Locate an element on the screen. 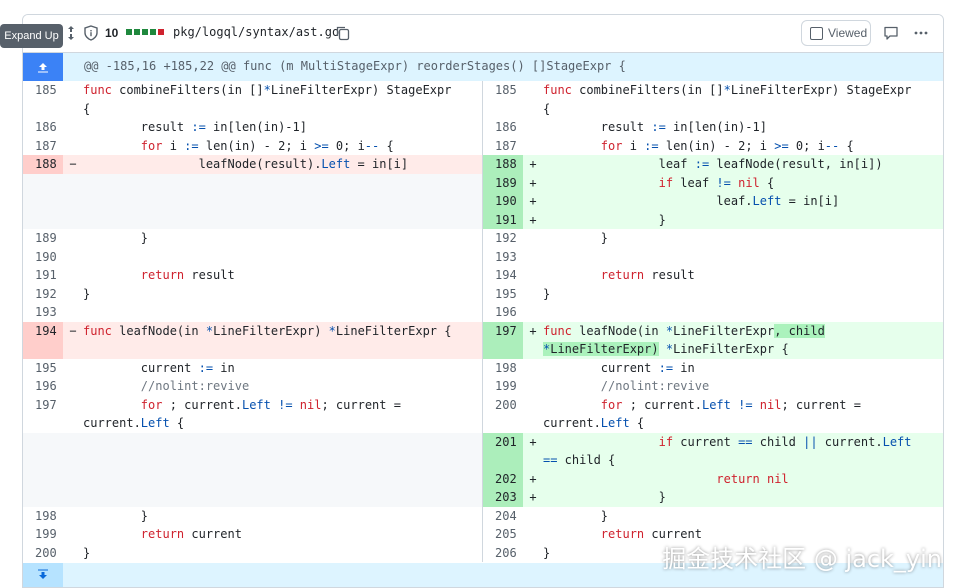 This screenshot has width=960, height=588. diff-row: 192} 195} is located at coordinates (483, 294).